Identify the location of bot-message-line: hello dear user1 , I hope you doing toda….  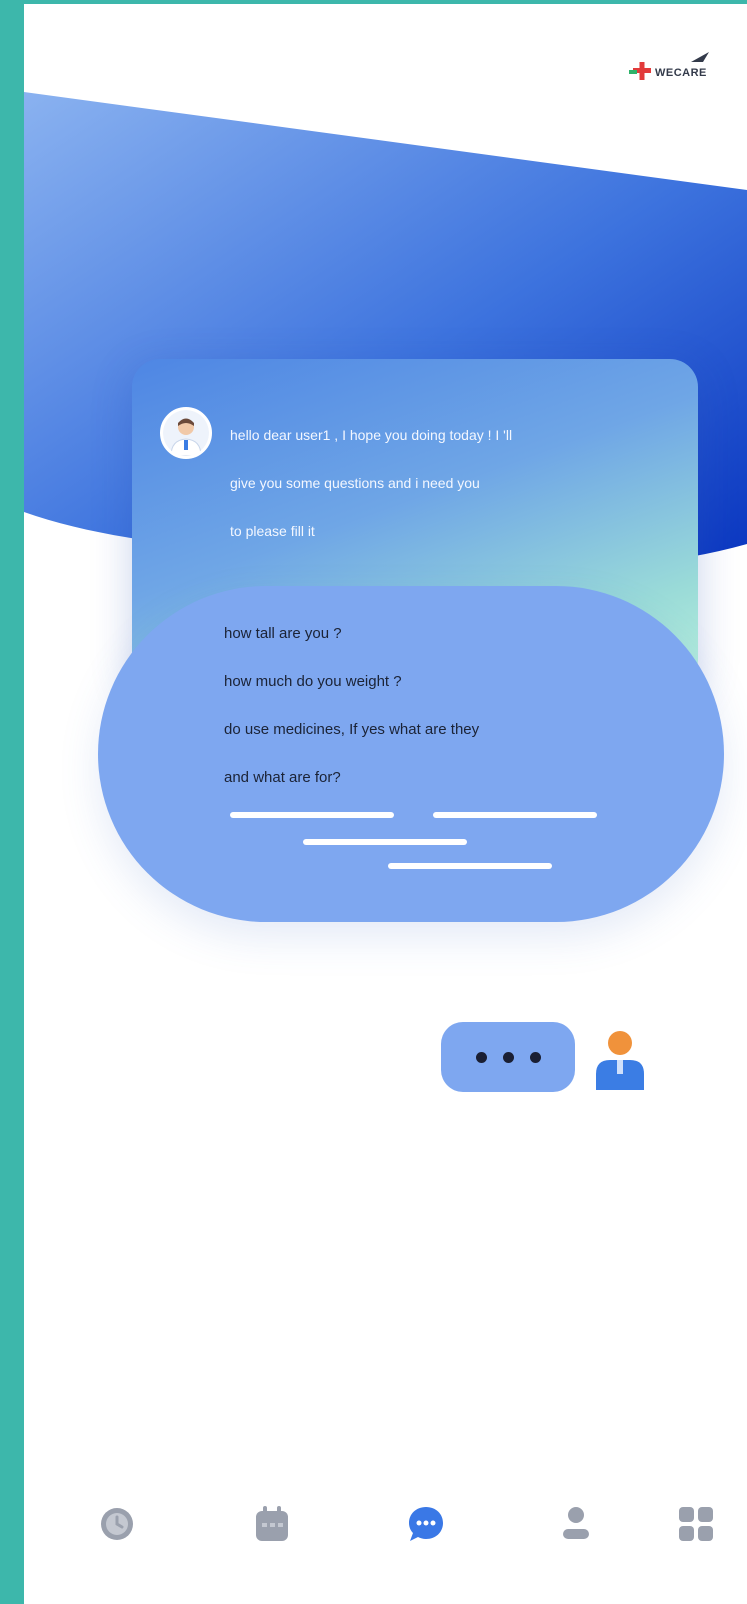
(371, 435).